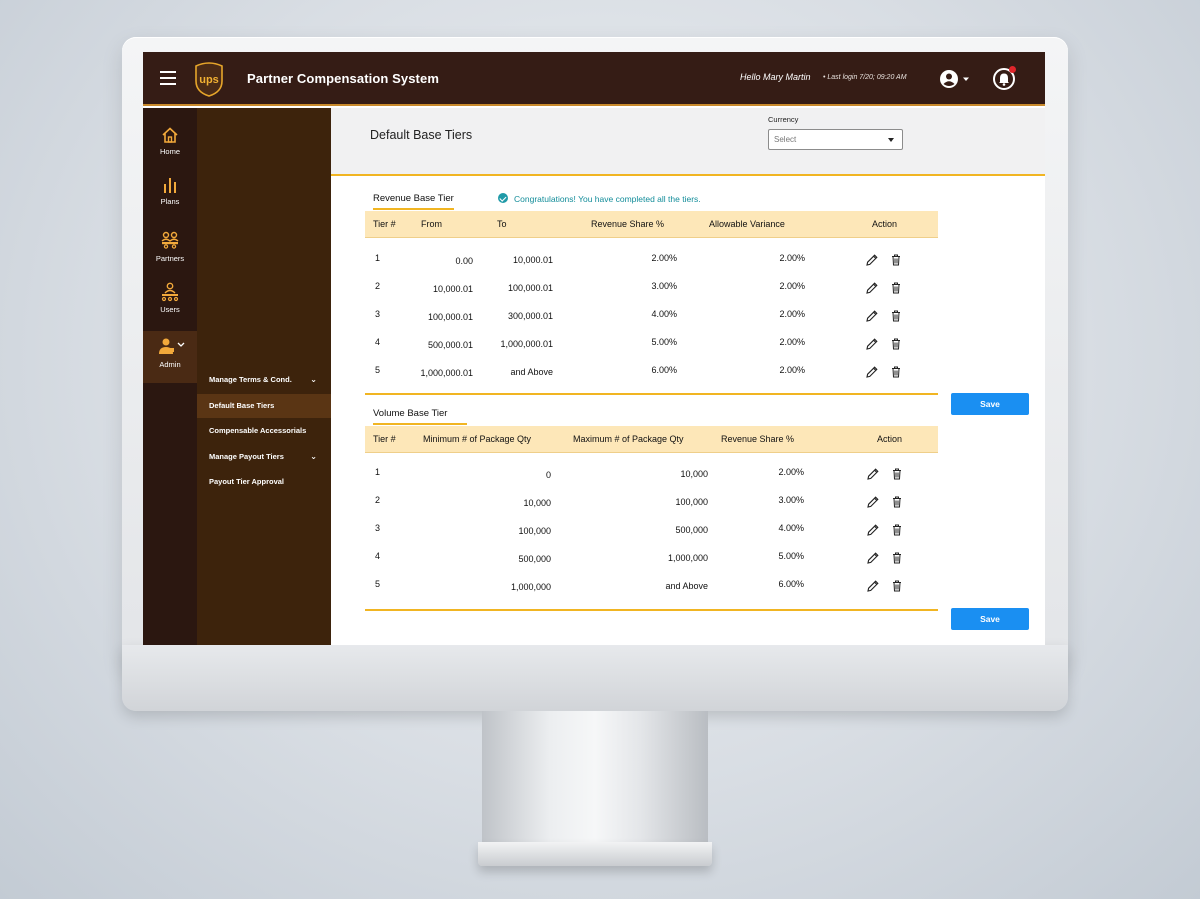 The image size is (1200, 899). I want to click on user-account-menu, so click(955, 79).